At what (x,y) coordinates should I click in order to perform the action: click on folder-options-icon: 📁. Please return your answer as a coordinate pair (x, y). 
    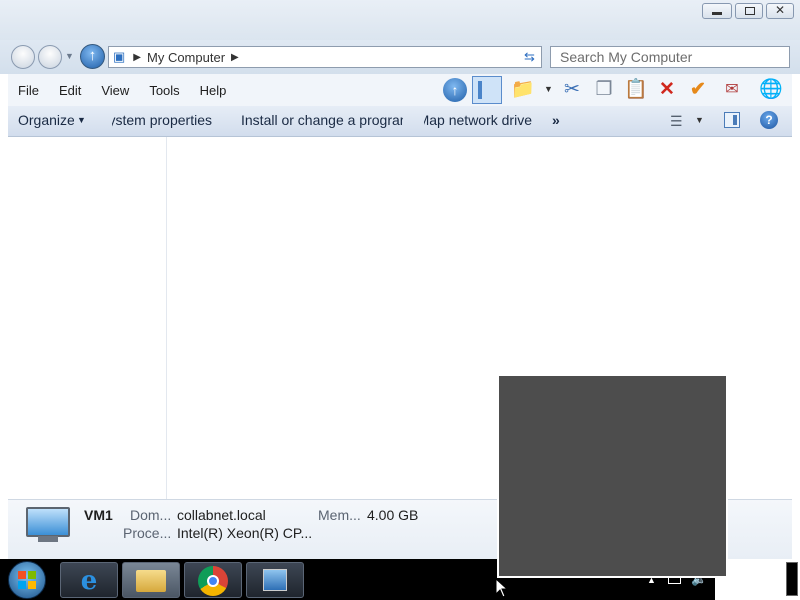
    Looking at the image, I should click on (523, 90).